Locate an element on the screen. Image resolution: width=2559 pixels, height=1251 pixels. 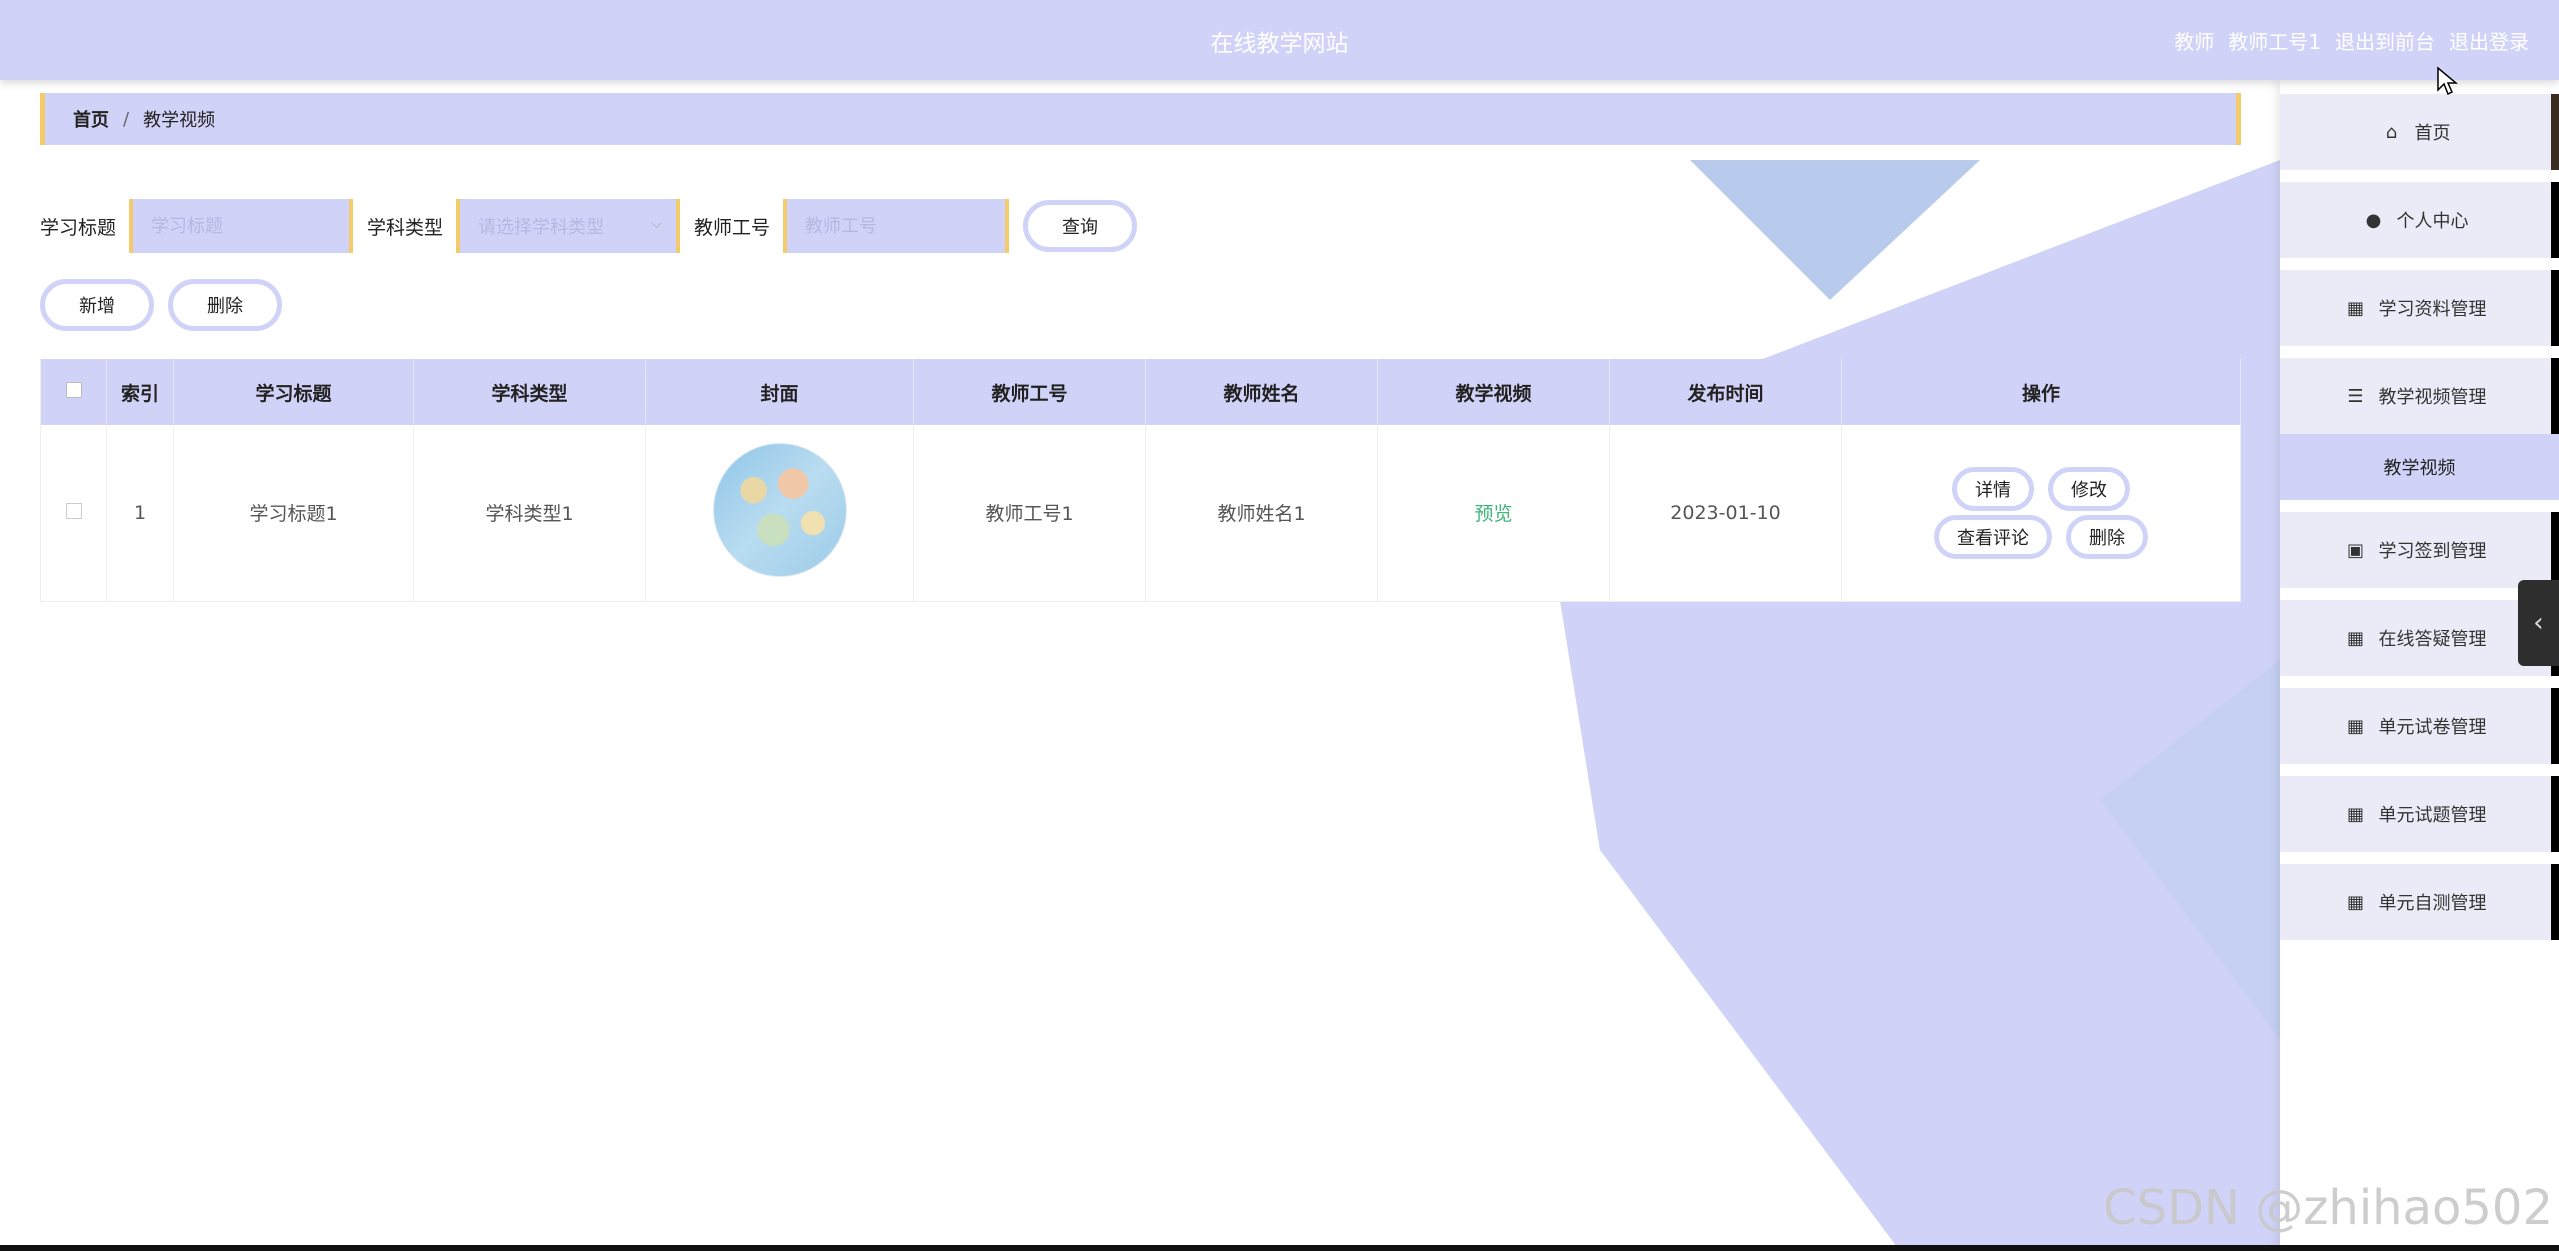
col-cover: 封面 is located at coordinates (779, 392).